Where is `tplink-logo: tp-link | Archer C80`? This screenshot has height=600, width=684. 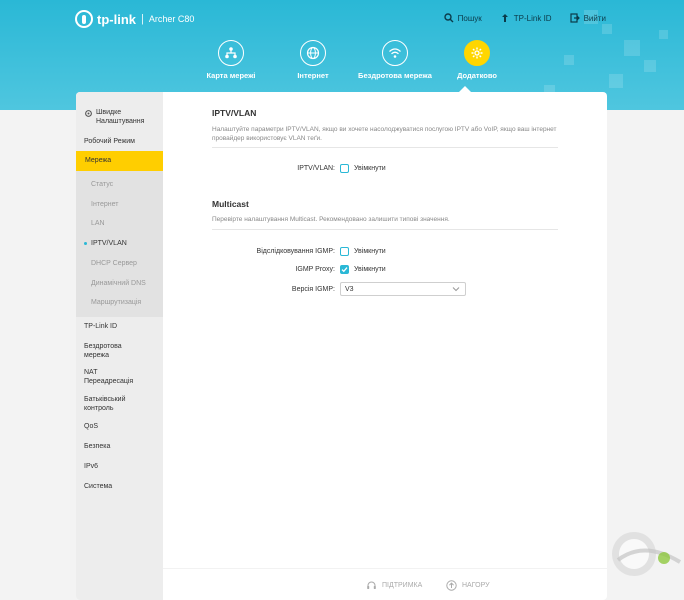
tplink-logo: tp-link | Archer C80 is located at coordinates (134, 19).